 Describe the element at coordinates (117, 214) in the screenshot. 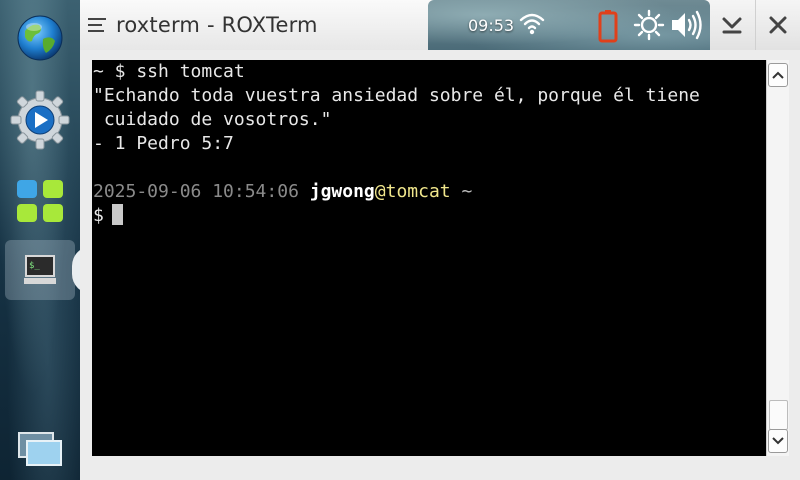

I see `text-cursor` at that location.